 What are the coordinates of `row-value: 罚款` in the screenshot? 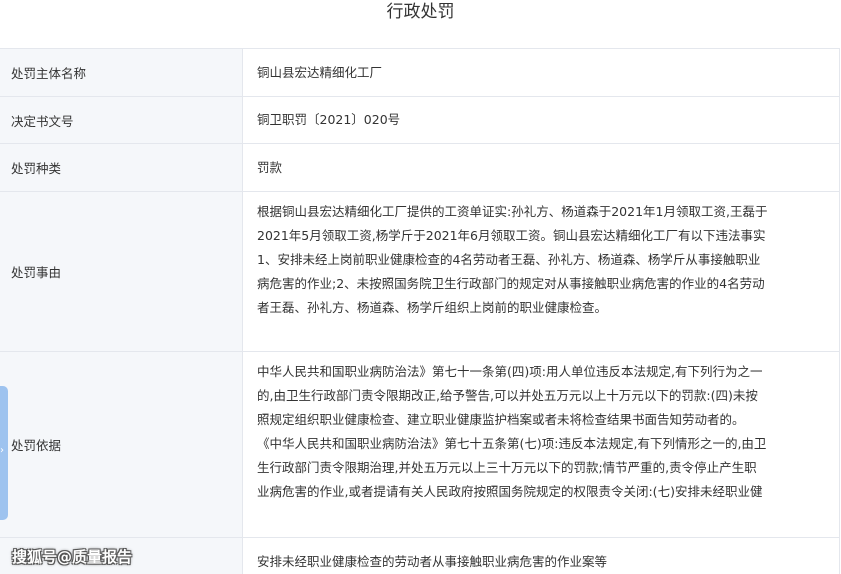 It's located at (541, 167).